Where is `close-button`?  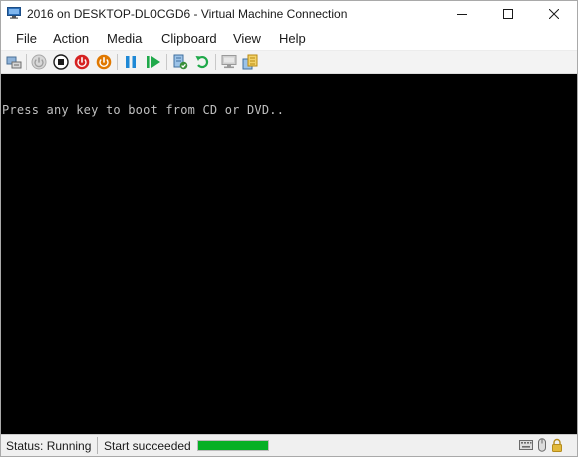 close-button is located at coordinates (554, 14).